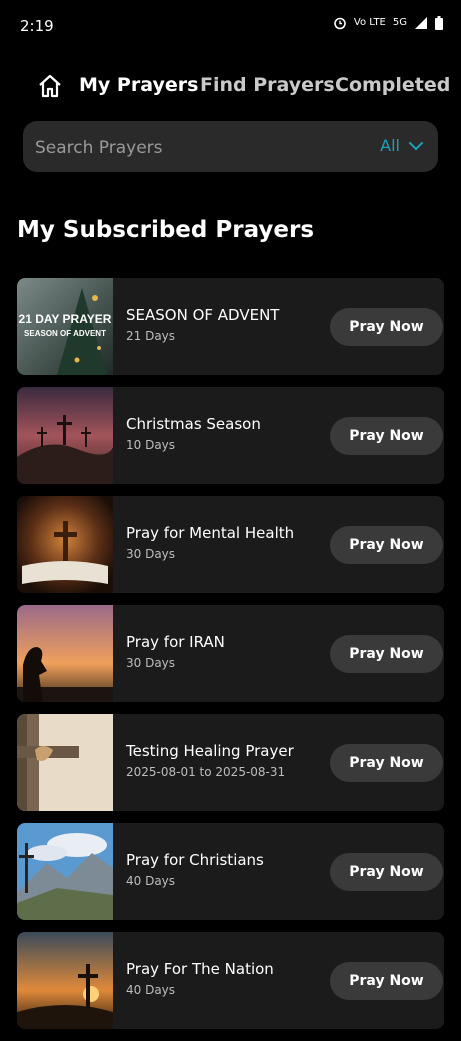 This screenshot has width=461, height=1041. I want to click on search-bar: All, so click(230, 147).